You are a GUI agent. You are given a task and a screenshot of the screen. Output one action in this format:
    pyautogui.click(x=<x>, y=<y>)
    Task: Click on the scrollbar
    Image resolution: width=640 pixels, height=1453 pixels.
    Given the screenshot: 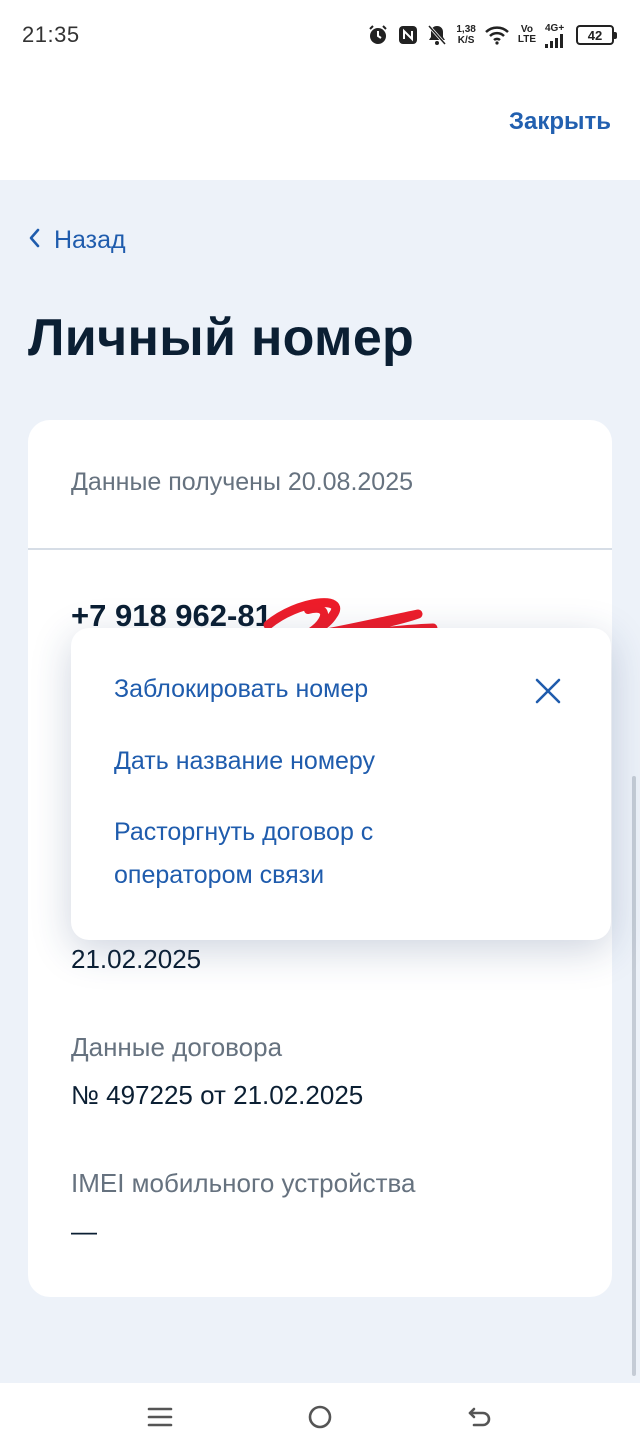 What is the action you would take?
    pyautogui.click(x=634, y=1076)
    